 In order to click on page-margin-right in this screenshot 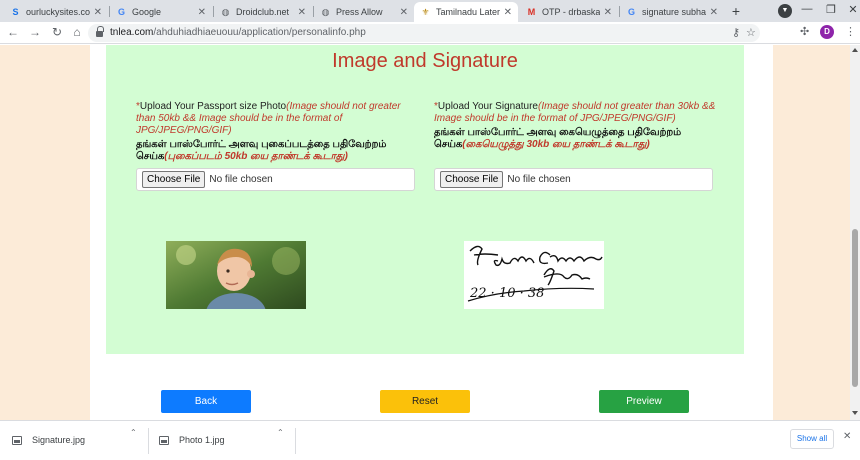, I will do `click(811, 232)`.